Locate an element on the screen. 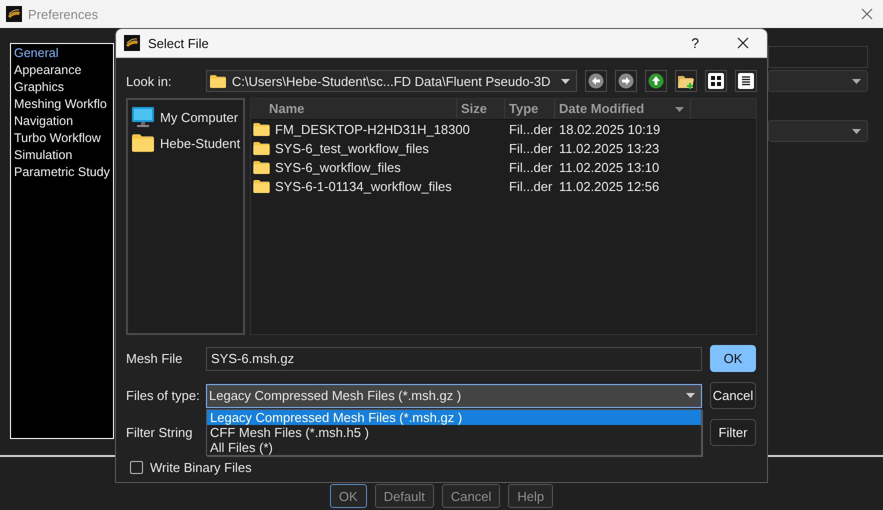 The height and width of the screenshot is (510, 883). file-name: SYS-6-1-01134_workflow_files is located at coordinates (363, 186).